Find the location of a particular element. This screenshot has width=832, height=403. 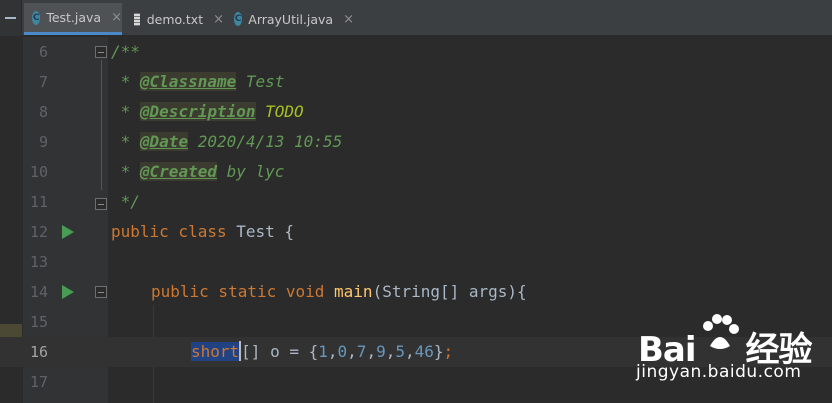

tool-window-collapse-button is located at coordinates (11, 18).